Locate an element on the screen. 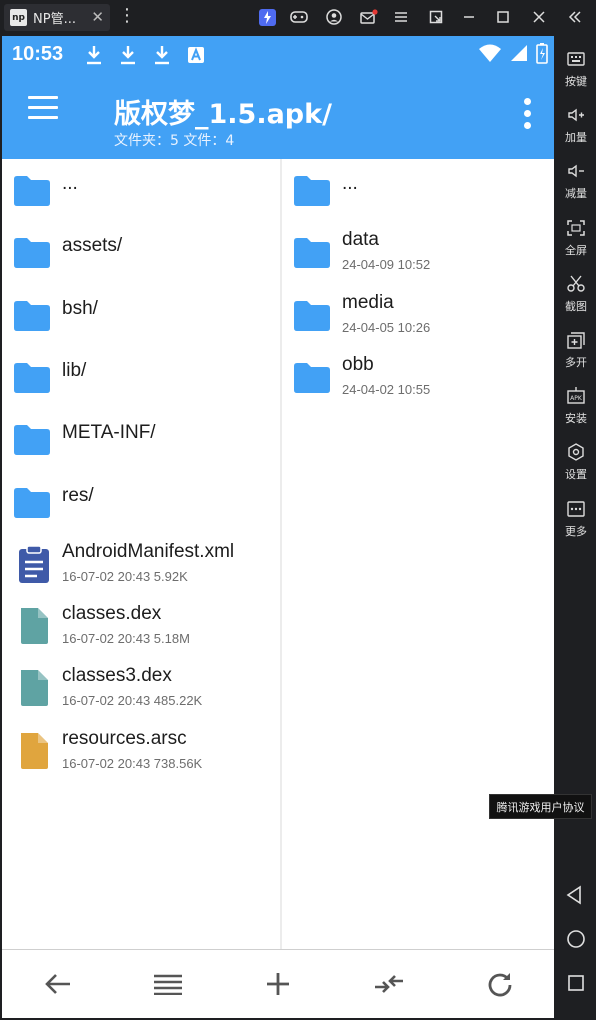  sidebar-item-fullscreen: 全屏 is located at coordinates (576, 240).